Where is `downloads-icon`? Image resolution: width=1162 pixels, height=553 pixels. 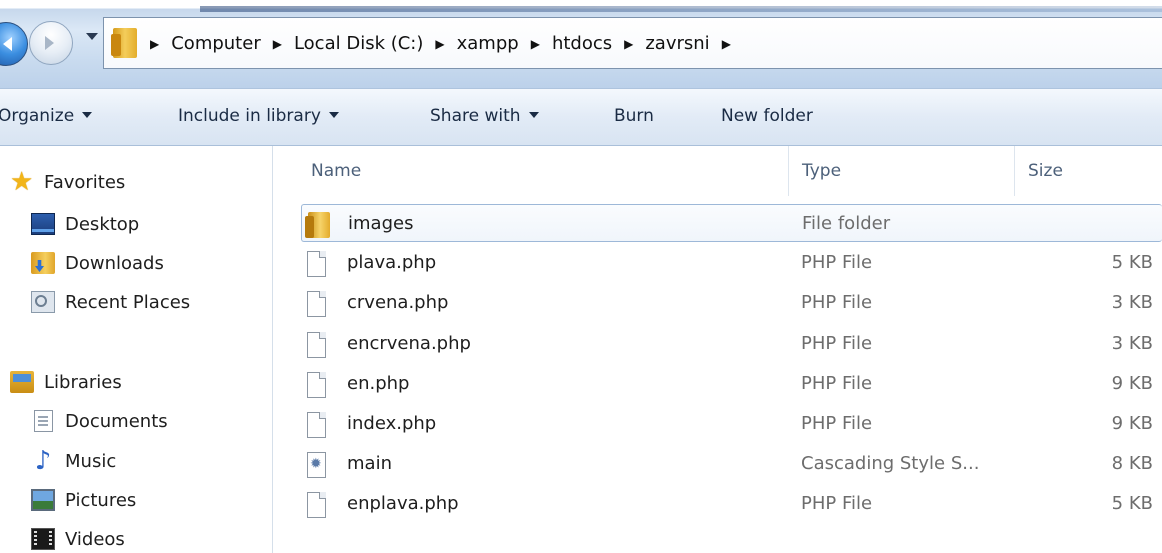 downloads-icon is located at coordinates (43, 263).